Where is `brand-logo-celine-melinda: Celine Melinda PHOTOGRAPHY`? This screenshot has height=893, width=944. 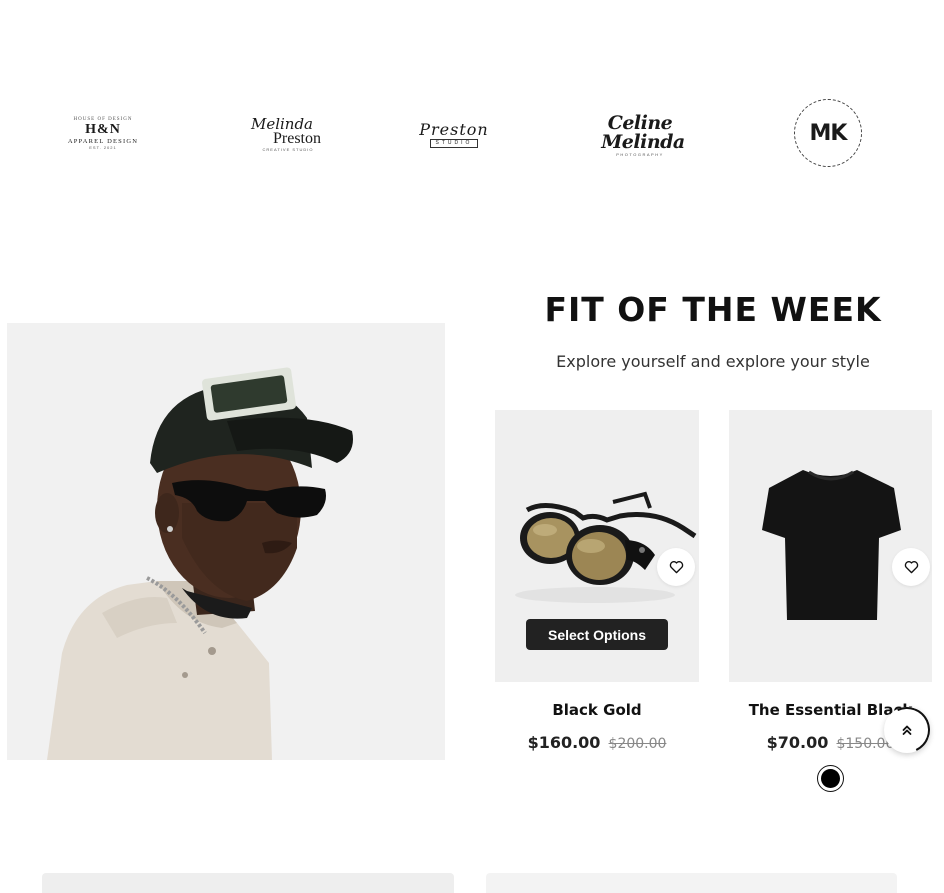 brand-logo-celine-melinda: Celine Melinda PHOTOGRAPHY is located at coordinates (641, 135).